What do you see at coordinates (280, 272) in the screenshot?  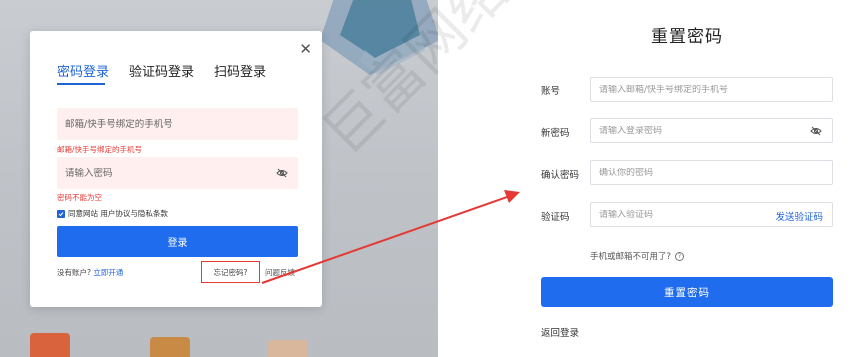 I see `feedback-link: 问题反馈` at bounding box center [280, 272].